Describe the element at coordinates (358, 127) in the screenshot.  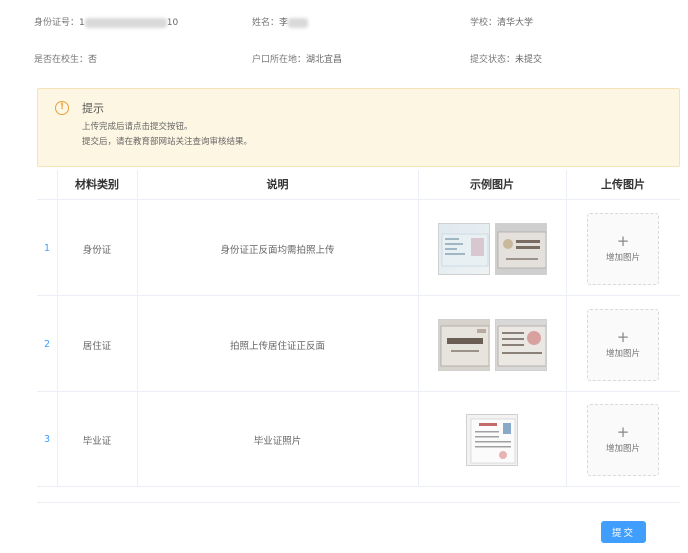
I see `tip-alert: ! 提示 上传完成后请点击提交按钮。 提交后，请在教育部网站关注查询审核结果。` at that location.